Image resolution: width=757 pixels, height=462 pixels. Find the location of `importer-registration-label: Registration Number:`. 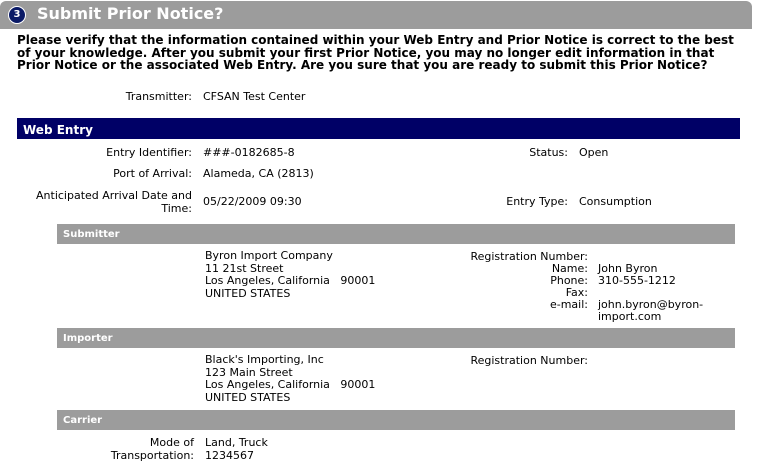

importer-registration-label: Registration Number: is located at coordinates (529, 360).